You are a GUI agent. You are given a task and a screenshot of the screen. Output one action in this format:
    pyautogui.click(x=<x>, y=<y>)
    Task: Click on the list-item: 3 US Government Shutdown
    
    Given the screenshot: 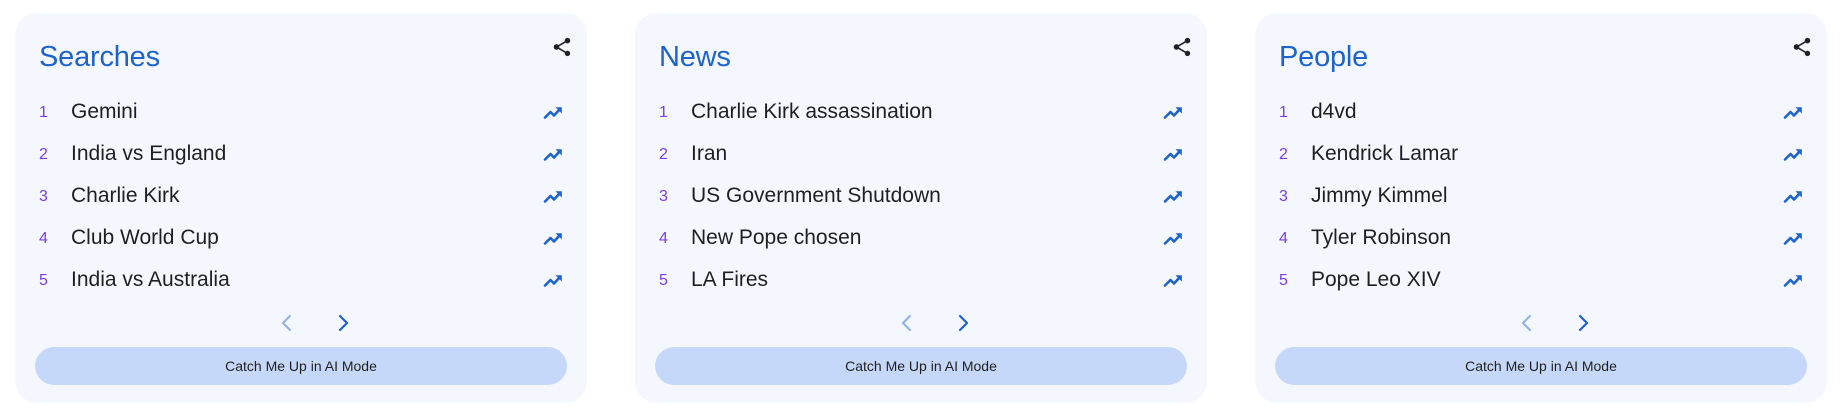 What is the action you would take?
    pyautogui.click(x=921, y=197)
    